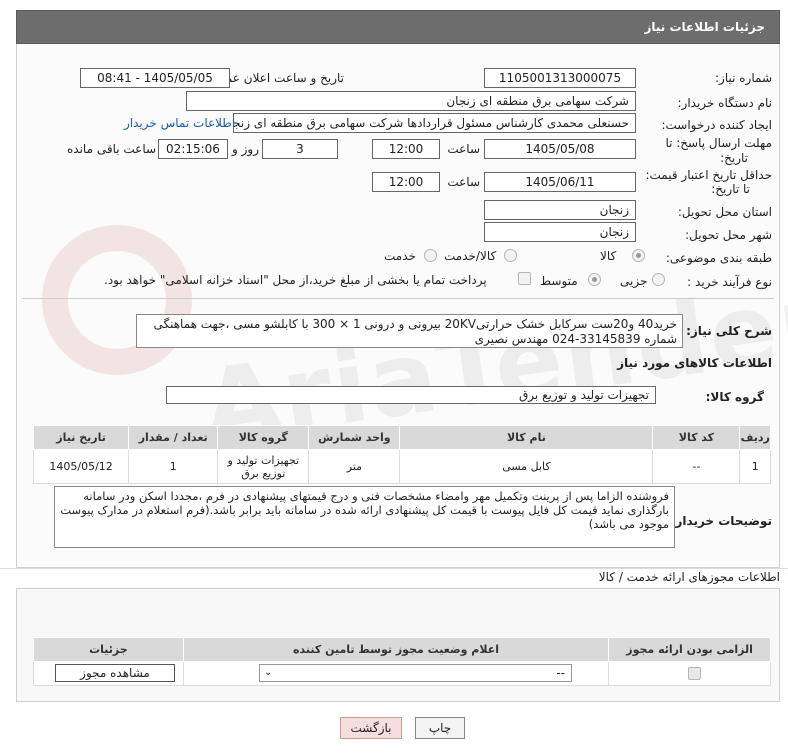  I want to click on cell-unit: متر, so click(354, 466).